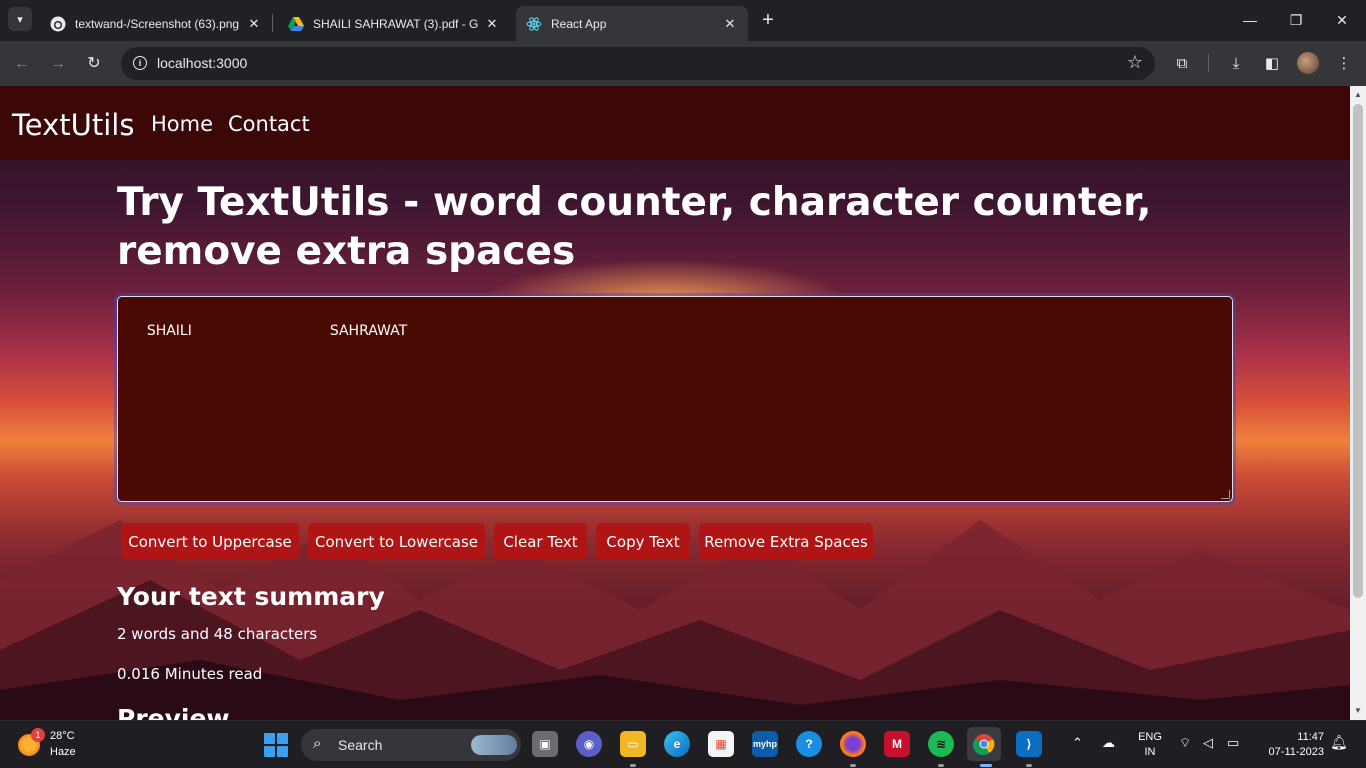 The image size is (1366, 768). Describe the element at coordinates (1339, 742) in the screenshot. I see `notification-bell-icon: 🔔︎` at that location.